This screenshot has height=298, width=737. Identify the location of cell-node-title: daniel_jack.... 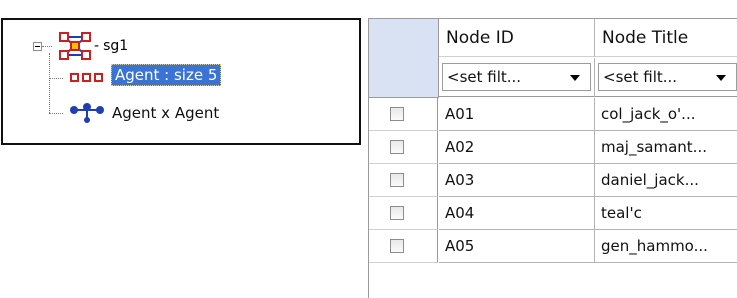
(666, 180).